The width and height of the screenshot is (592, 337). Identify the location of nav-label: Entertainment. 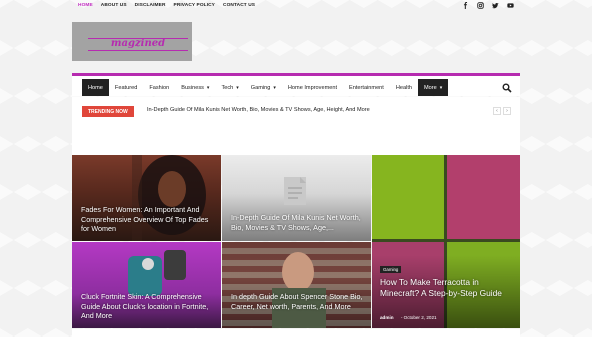
(366, 87).